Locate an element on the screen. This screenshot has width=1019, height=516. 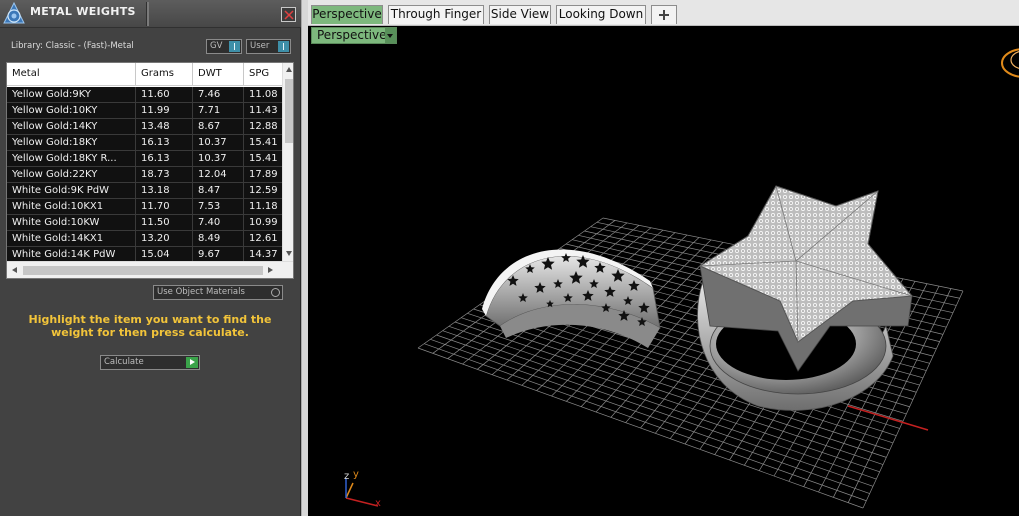
cell-metal: Yellow Gold:9KY is located at coordinates (71, 94).